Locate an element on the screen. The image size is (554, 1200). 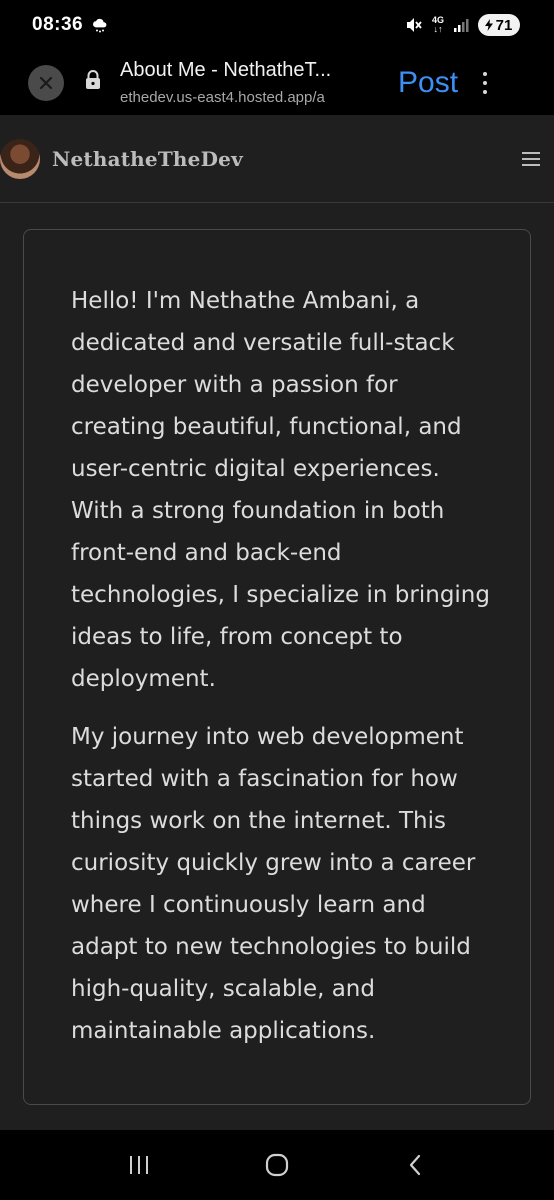
battery-level: 71 is located at coordinates (504, 25).